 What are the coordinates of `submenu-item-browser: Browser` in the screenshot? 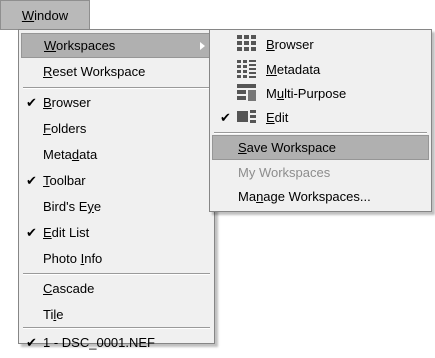 It's located at (320, 44).